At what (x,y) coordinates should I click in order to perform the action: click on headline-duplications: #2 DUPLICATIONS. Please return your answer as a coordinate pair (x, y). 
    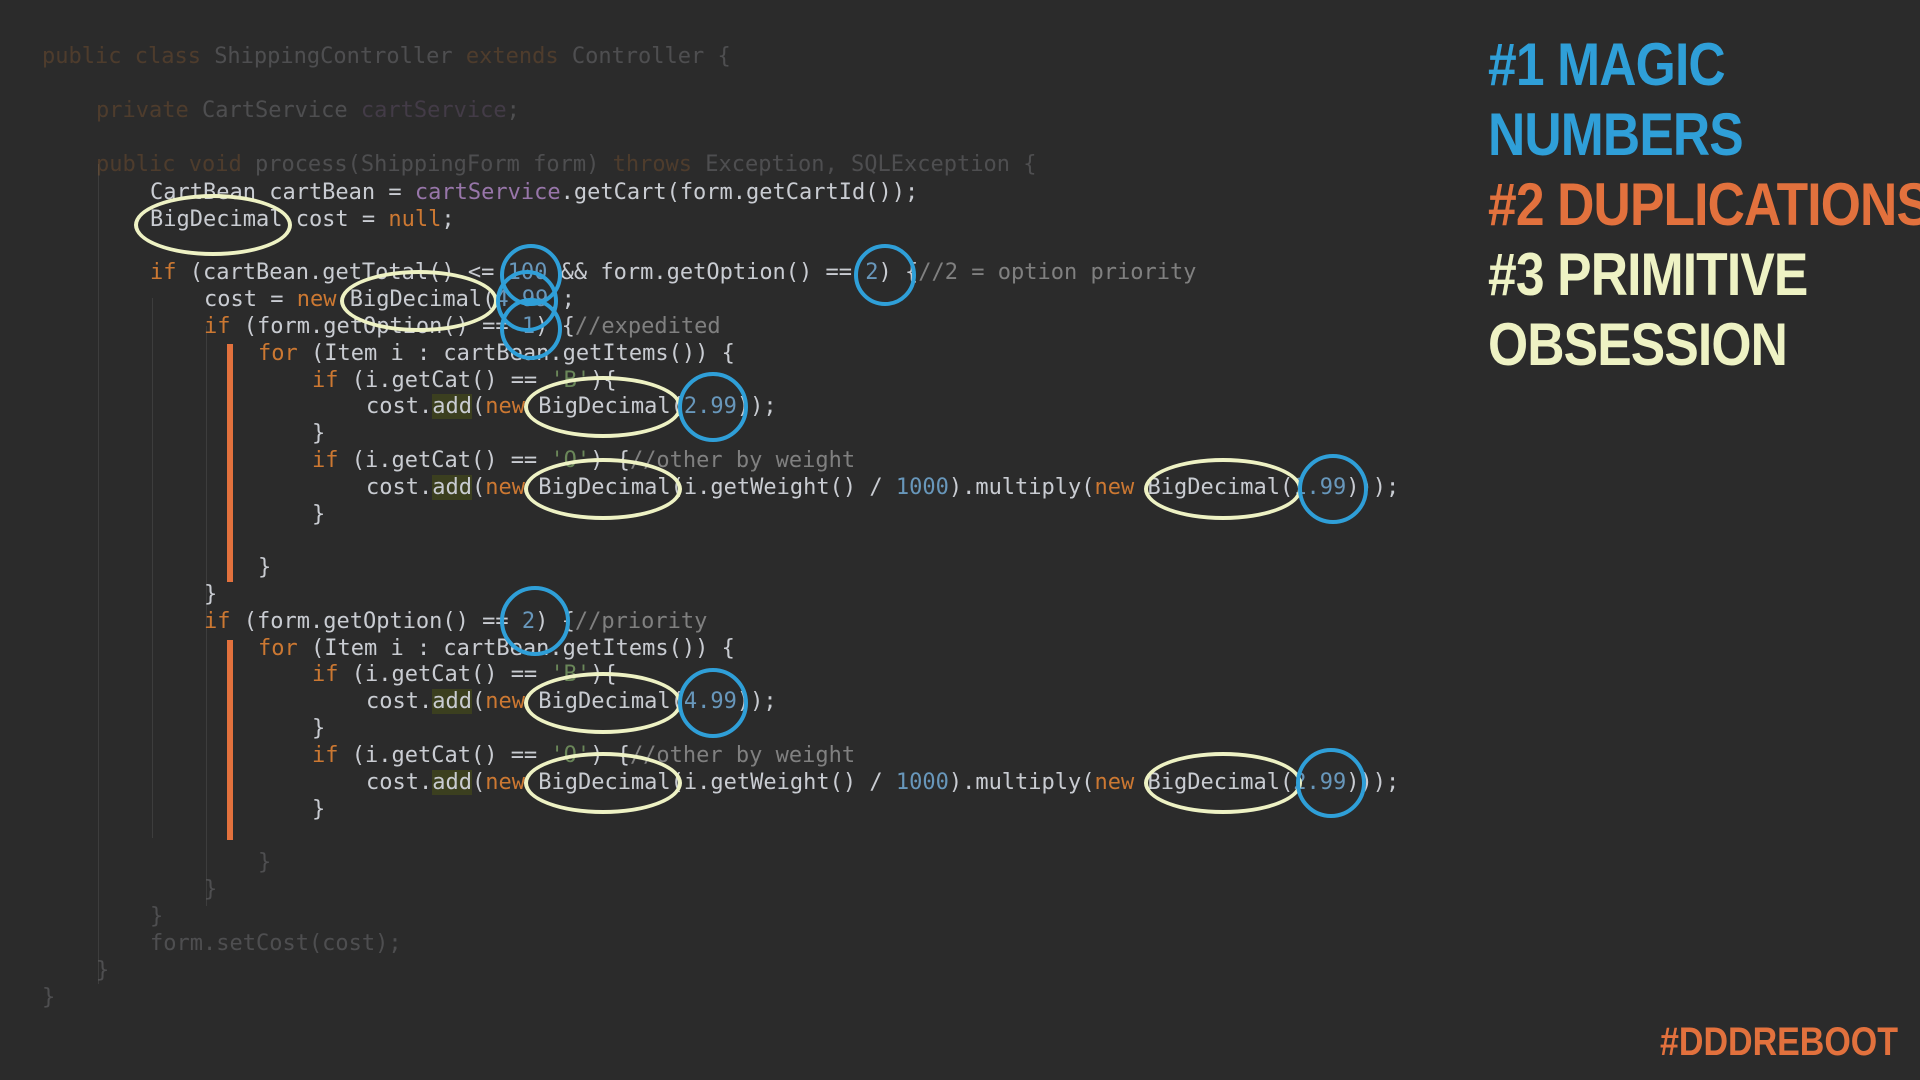
    Looking at the image, I should click on (1704, 204).